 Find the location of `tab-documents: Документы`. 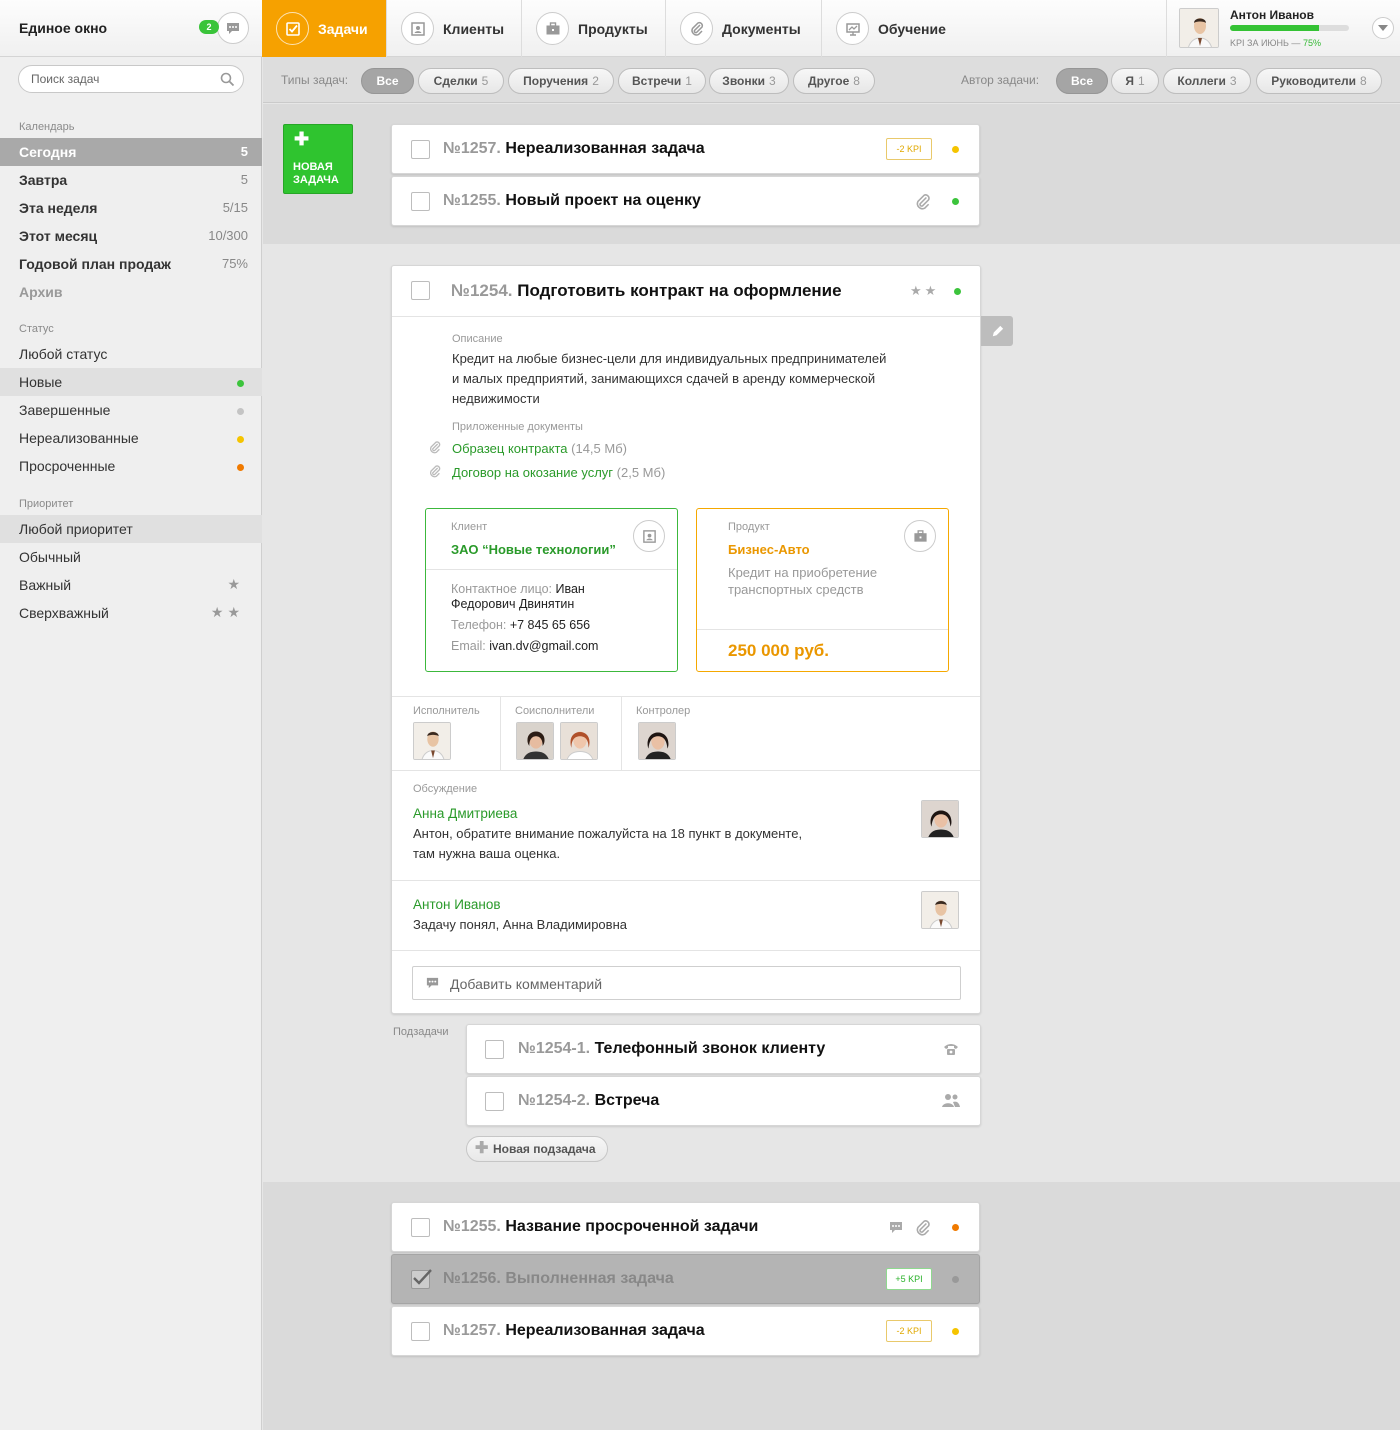

tab-documents: Документы is located at coordinates (743, 28).